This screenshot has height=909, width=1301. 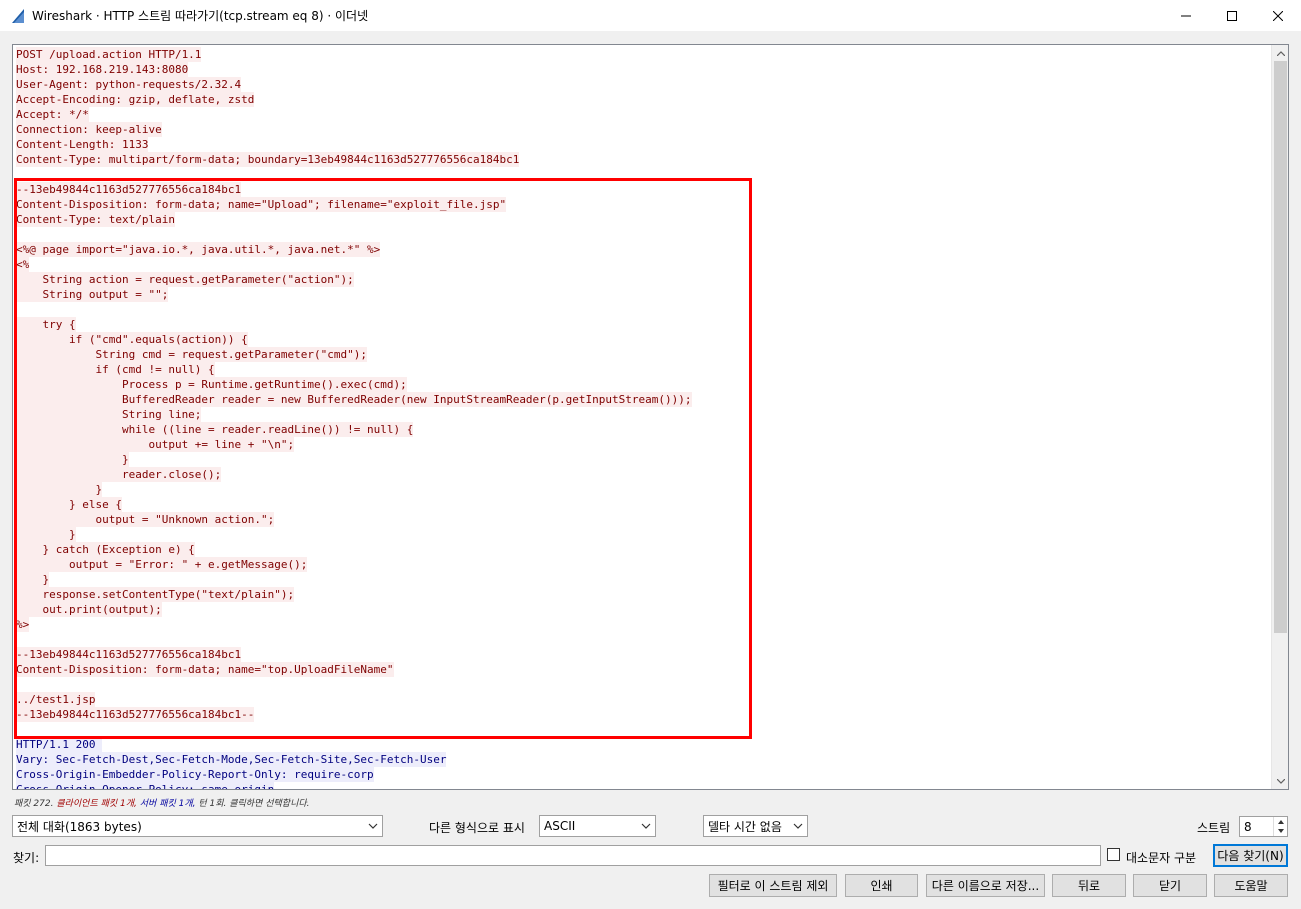 I want to click on show-as-select: ASCII, so click(x=597, y=826).